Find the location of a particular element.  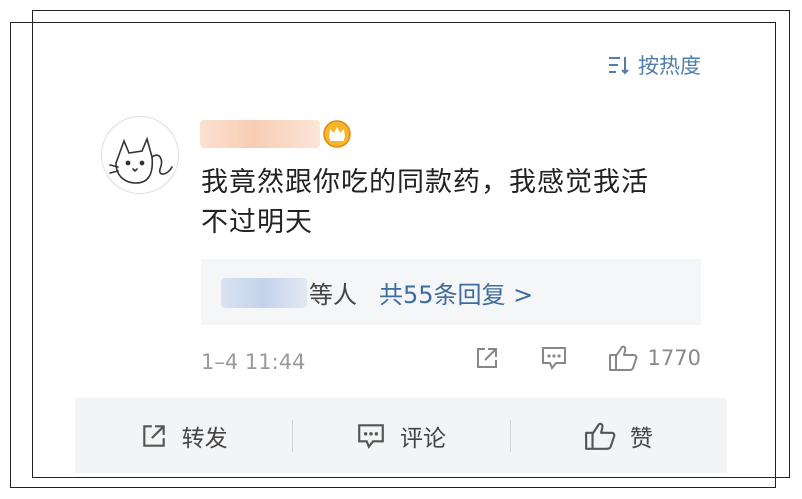

comment-timestamp: 1–4 11:44 is located at coordinates (253, 362).